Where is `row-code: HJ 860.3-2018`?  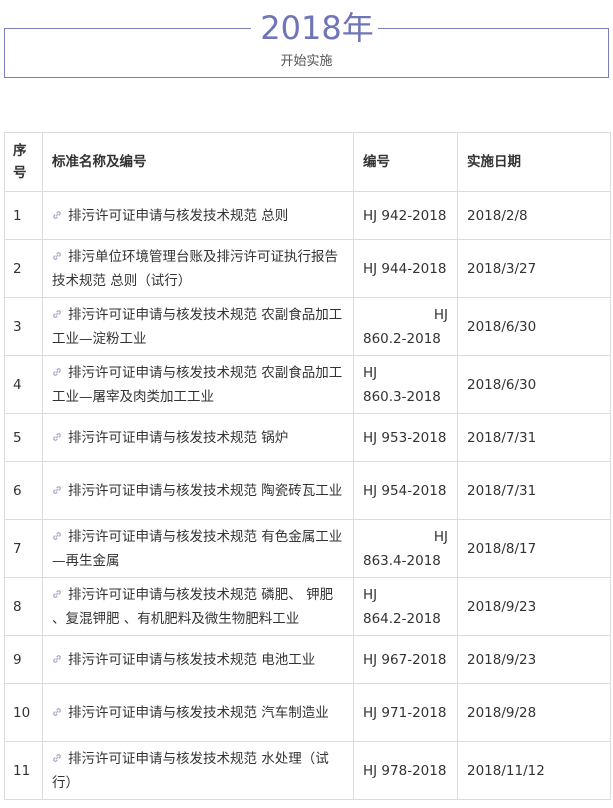 row-code: HJ 860.3-2018 is located at coordinates (405, 384).